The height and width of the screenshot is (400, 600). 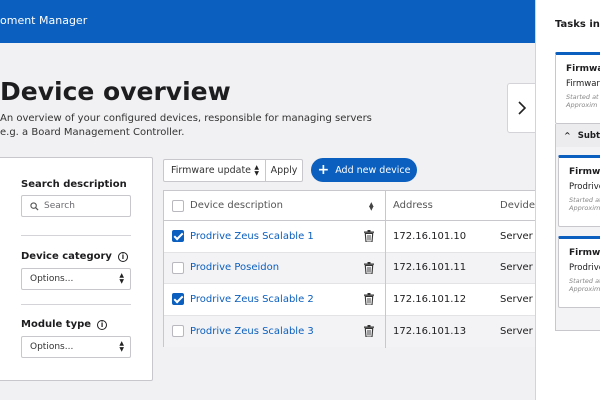 I want to click on apply-button: Apply, so click(x=284, y=170).